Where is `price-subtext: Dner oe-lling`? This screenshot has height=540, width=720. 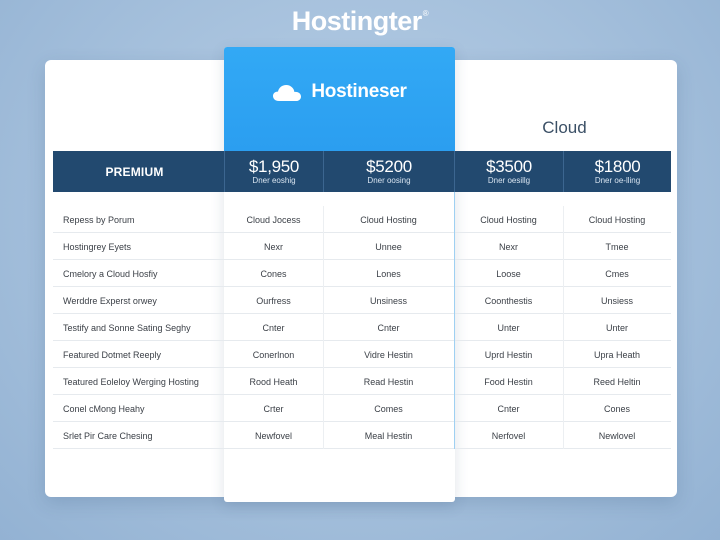
price-subtext: Dner oe-lling is located at coordinates (617, 180).